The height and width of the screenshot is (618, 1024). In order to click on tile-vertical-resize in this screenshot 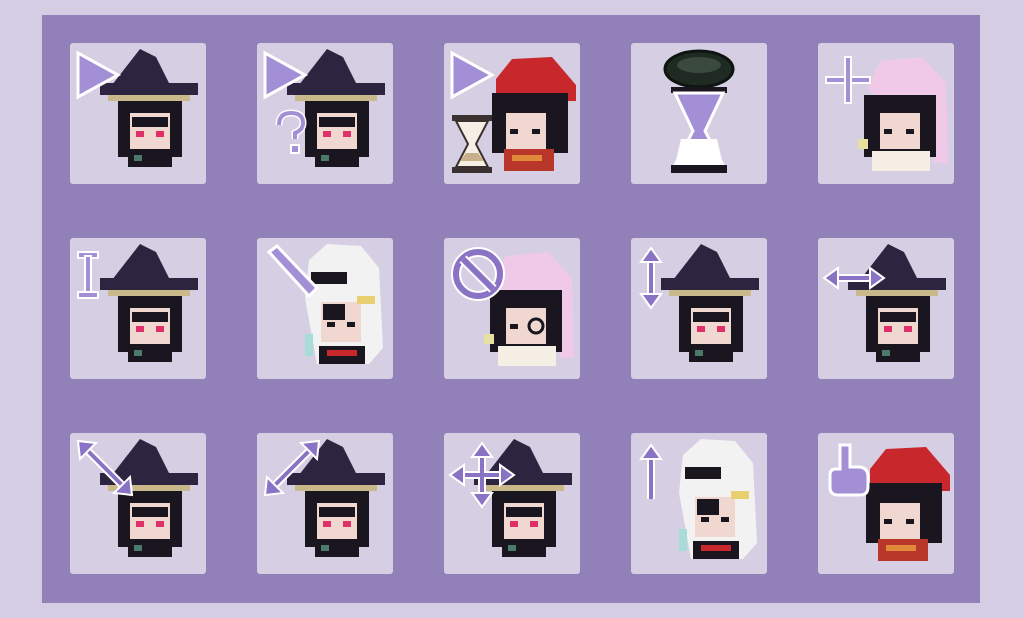, I will do `click(699, 308)`.